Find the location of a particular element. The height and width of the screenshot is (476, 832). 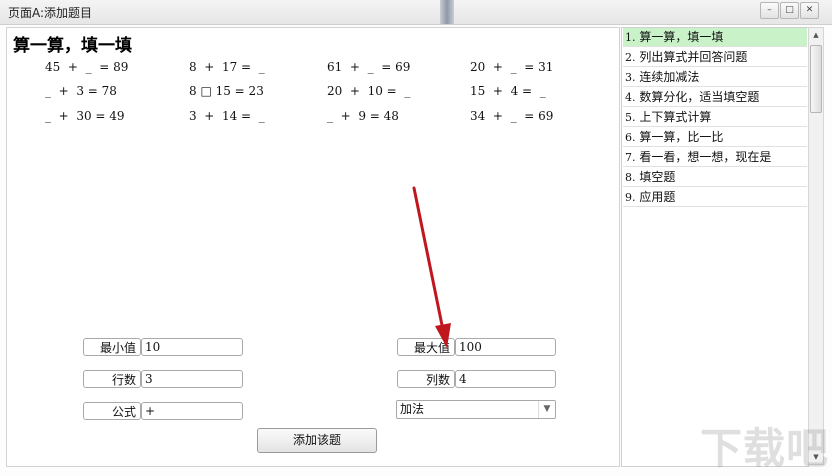

arrow-head is located at coordinates (443, 335).